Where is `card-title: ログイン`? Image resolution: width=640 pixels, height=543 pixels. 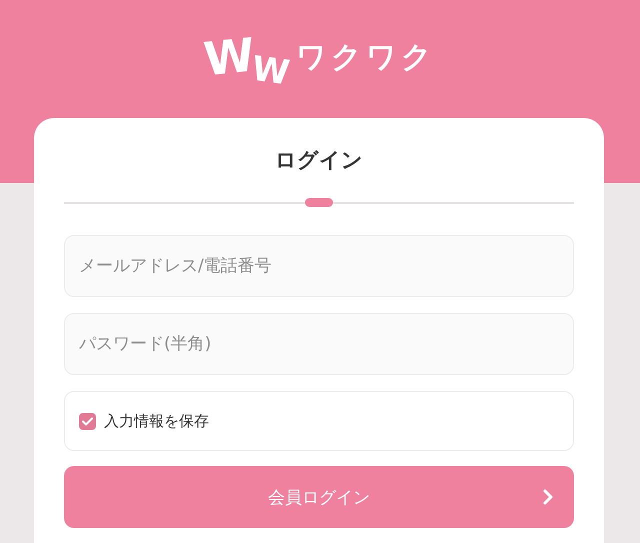 card-title: ログイン is located at coordinates (319, 160).